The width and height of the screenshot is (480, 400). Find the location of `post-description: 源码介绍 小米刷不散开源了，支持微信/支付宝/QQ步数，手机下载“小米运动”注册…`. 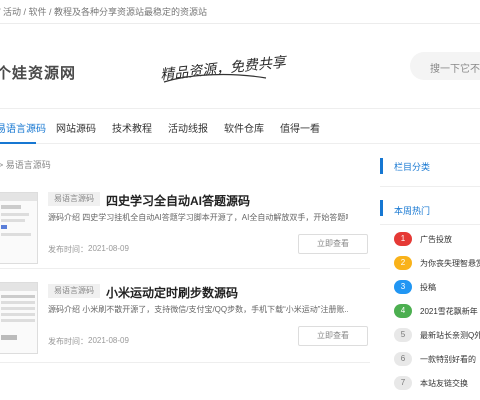

post-description: 源码介绍 小米刷不散开源了，支持微信/支付宝/QQ步数，手机下载“小米运动”注册… is located at coordinates (198, 309).